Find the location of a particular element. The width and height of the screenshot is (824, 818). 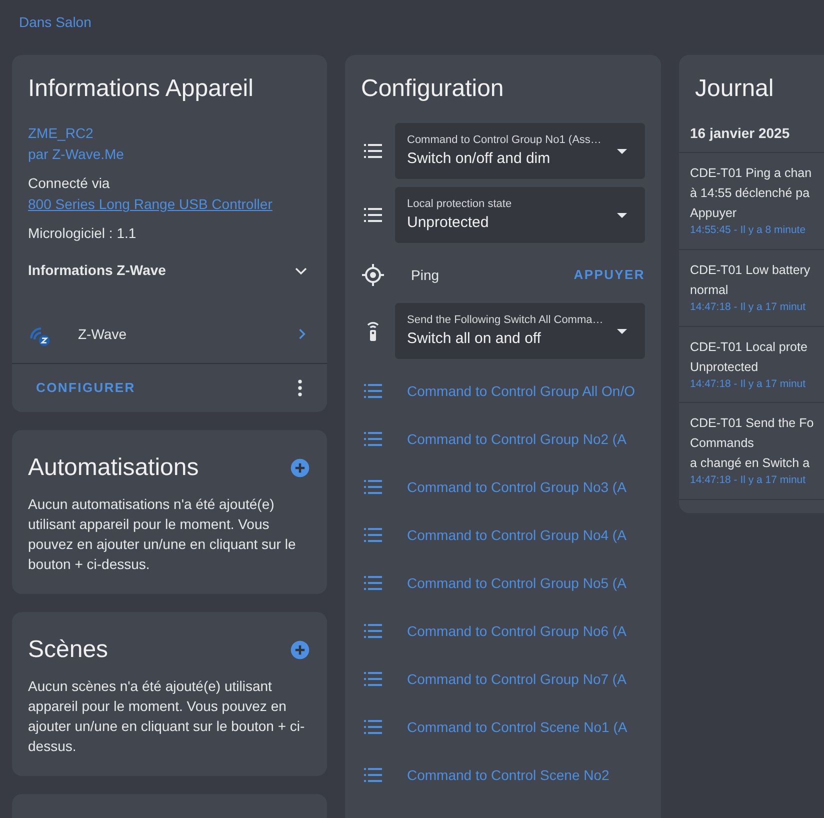

card-title: Automatisations is located at coordinates (113, 467).